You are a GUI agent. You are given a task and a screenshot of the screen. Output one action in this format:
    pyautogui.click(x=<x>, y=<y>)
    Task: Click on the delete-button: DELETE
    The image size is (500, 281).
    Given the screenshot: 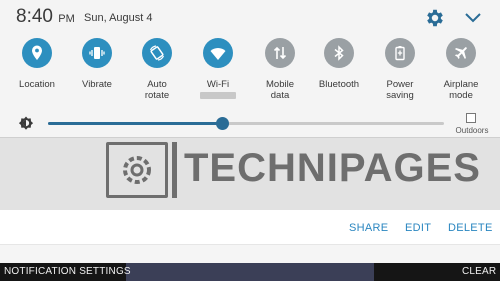 What is the action you would take?
    pyautogui.click(x=470, y=228)
    